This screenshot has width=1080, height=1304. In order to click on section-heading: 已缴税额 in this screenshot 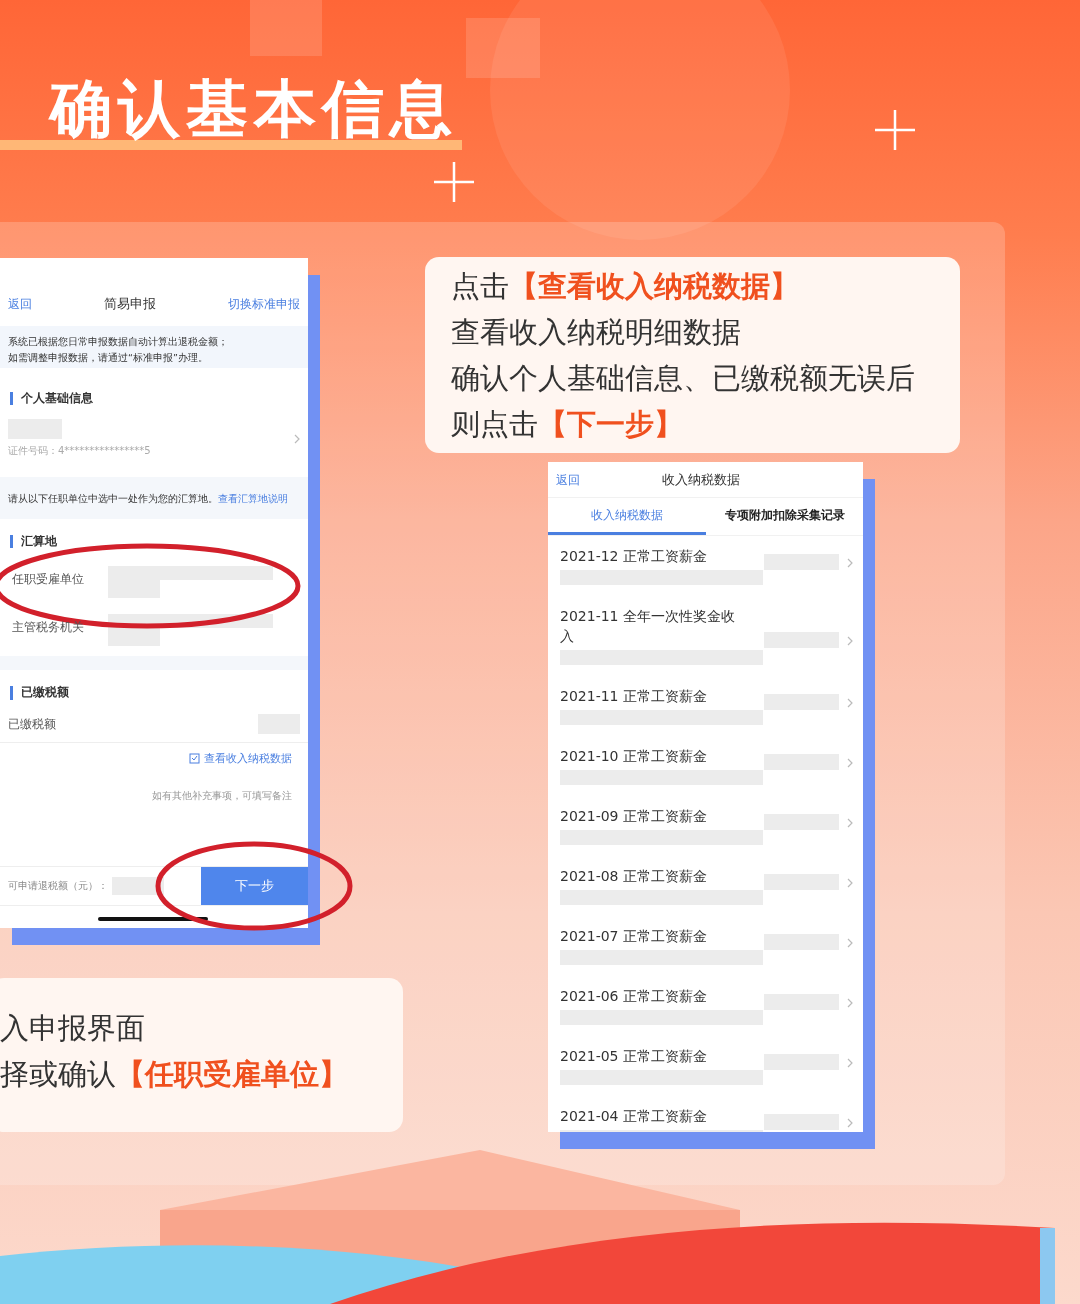, I will do `click(159, 693)`.